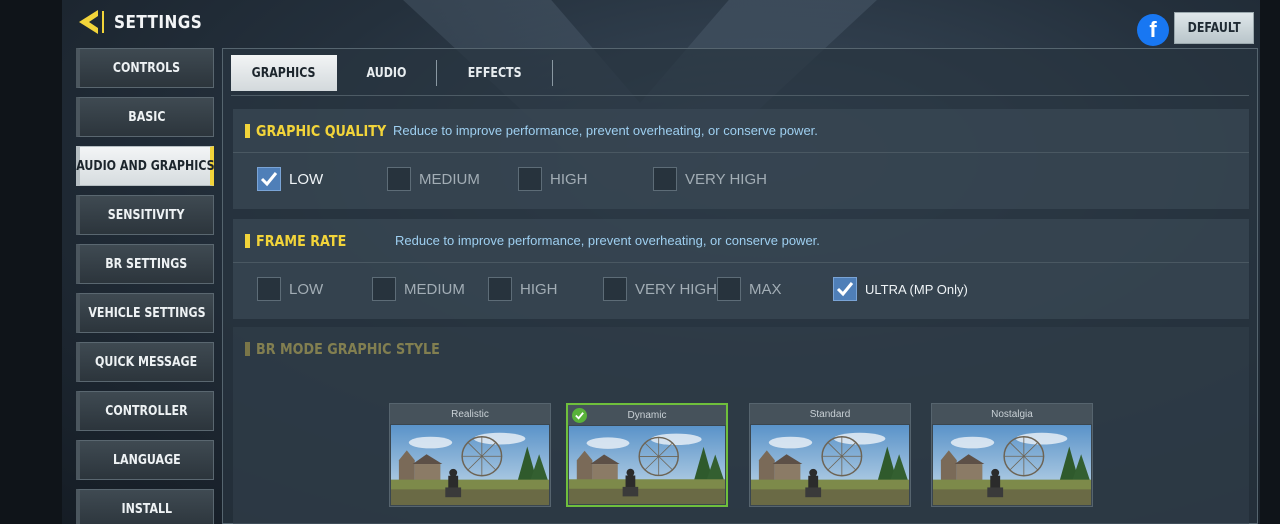 This screenshot has height=524, width=1280. What do you see at coordinates (1153, 30) in the screenshot?
I see `facebook-icon: f` at bounding box center [1153, 30].